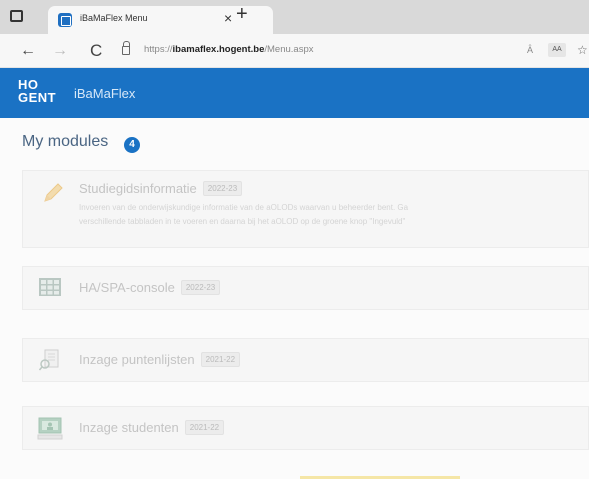 The height and width of the screenshot is (479, 589). I want to click on module-title: Inzage studenten 2021-22, so click(152, 427).